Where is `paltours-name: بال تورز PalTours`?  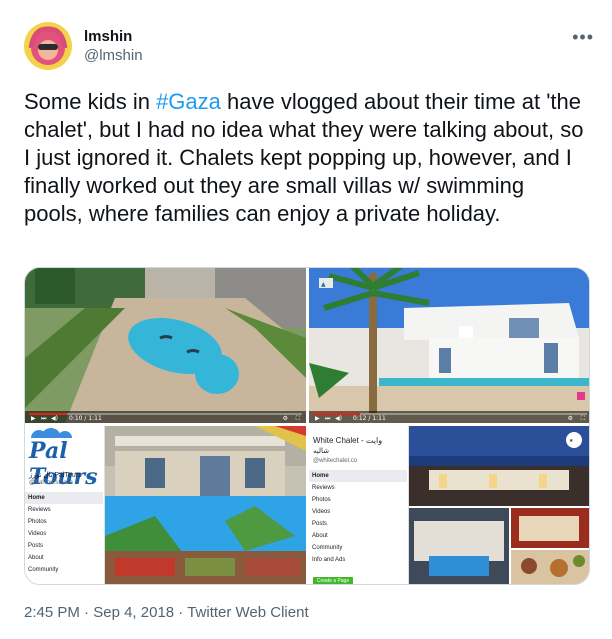 paltours-name: بال تورز PalTours is located at coordinates (55, 475).